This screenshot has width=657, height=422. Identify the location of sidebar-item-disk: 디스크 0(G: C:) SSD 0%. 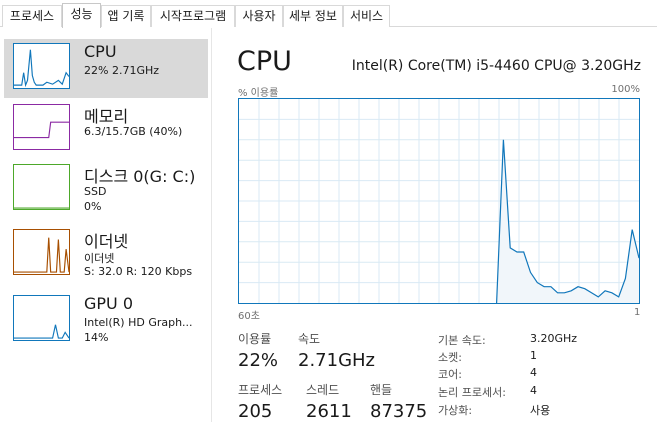
(106, 189).